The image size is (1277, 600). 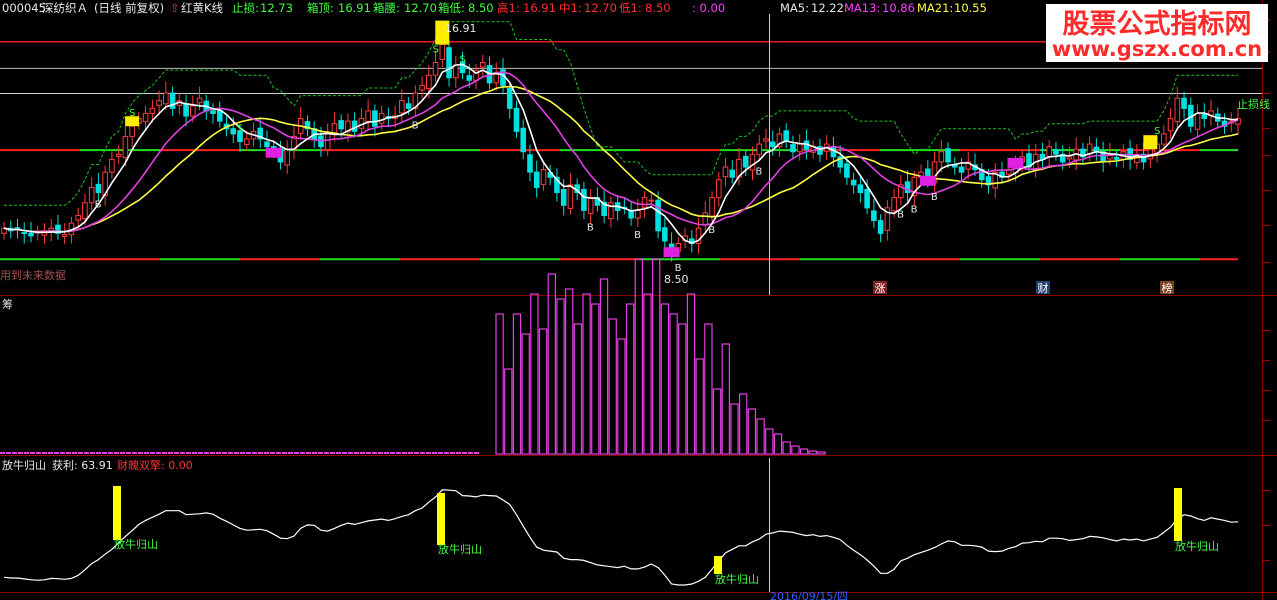 What do you see at coordinates (1253, 104) in the screenshot?
I see `stop-loss-line-label: 止损线` at bounding box center [1253, 104].